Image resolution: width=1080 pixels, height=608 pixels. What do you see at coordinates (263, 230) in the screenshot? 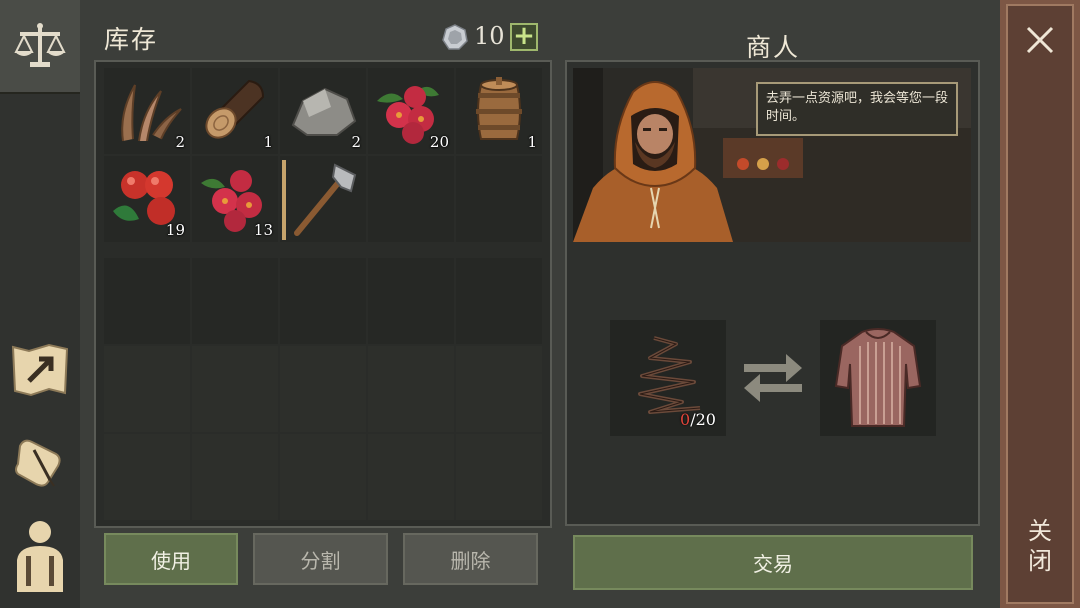
I see `item-quantity: 13` at bounding box center [263, 230].